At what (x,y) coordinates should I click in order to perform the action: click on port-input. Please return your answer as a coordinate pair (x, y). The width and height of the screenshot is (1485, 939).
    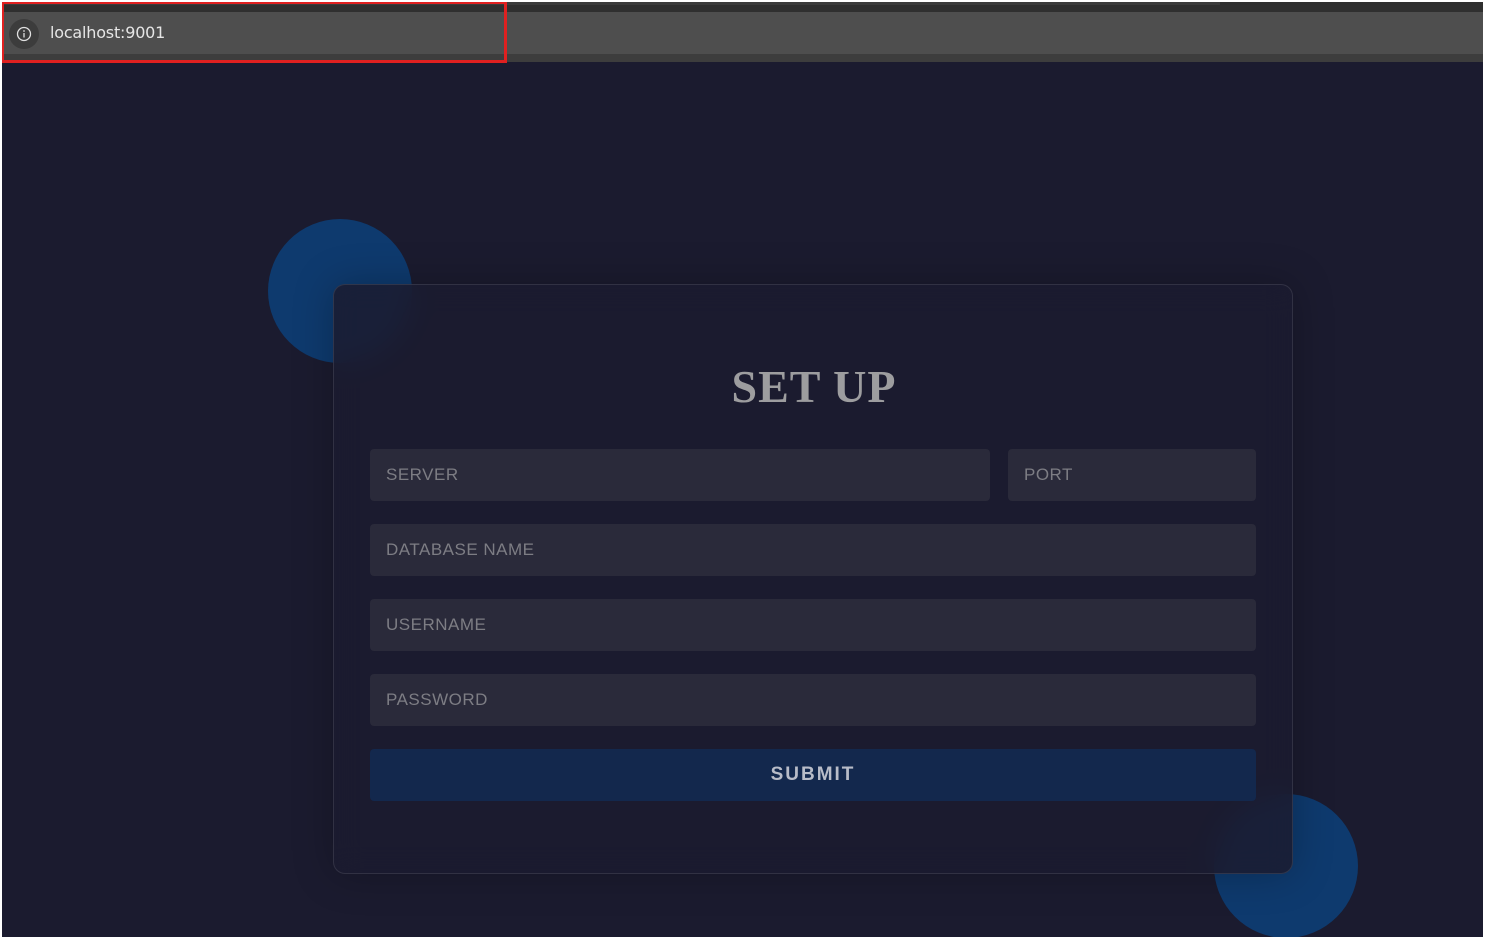
    Looking at the image, I should click on (1132, 475).